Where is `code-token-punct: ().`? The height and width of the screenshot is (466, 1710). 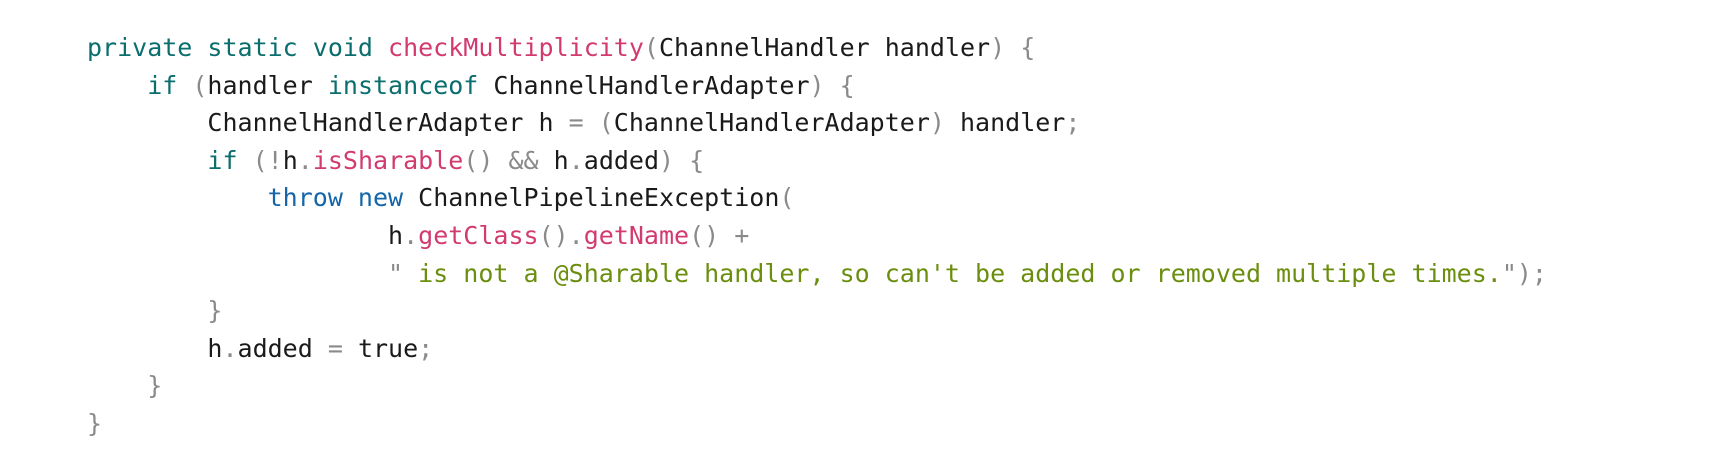 code-token-punct: (). is located at coordinates (561, 235).